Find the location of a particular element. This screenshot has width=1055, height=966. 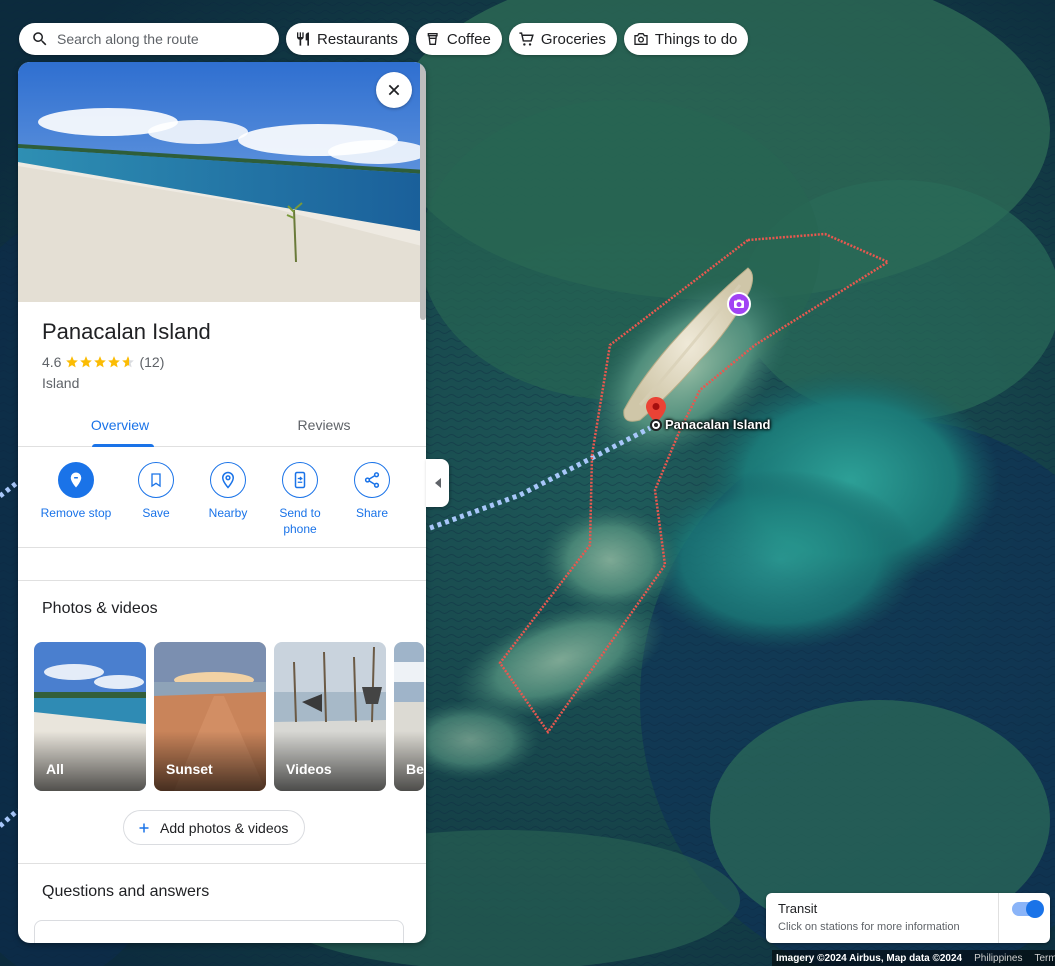

add-photos-button: Add photos & videos is located at coordinates (214, 827).